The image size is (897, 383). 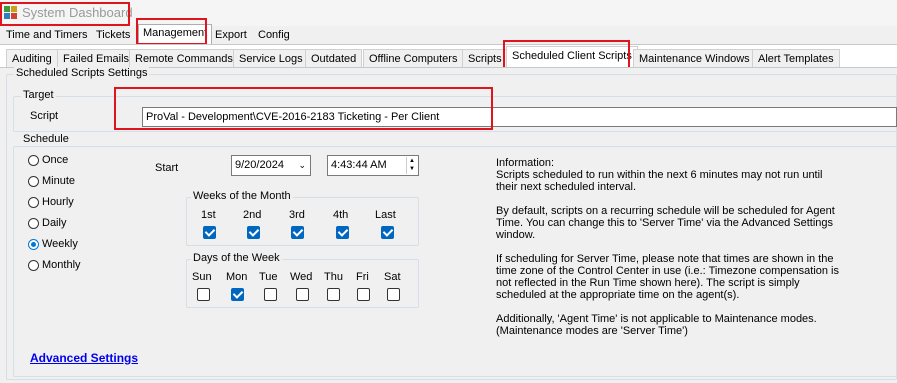 What do you see at coordinates (392, 277) in the screenshot?
I see `day-sat-label: Sat` at bounding box center [392, 277].